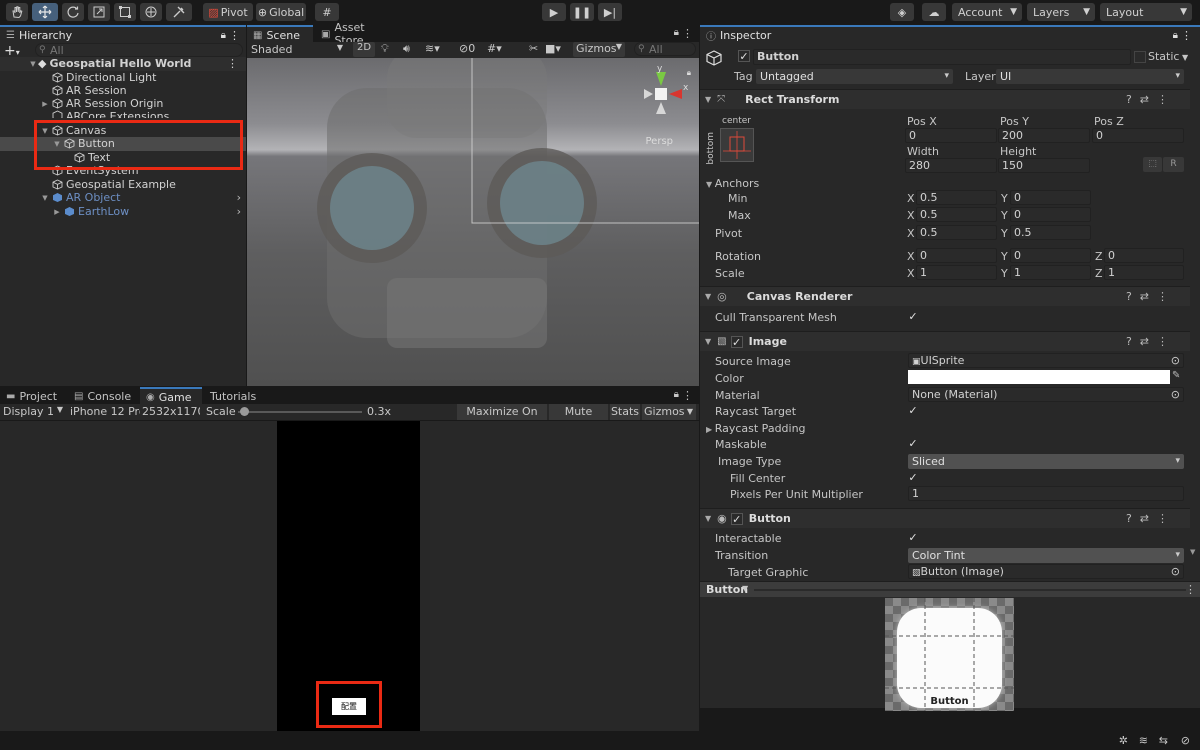  I want to click on pivot-toggle: ▨ Pivot, so click(228, 12).